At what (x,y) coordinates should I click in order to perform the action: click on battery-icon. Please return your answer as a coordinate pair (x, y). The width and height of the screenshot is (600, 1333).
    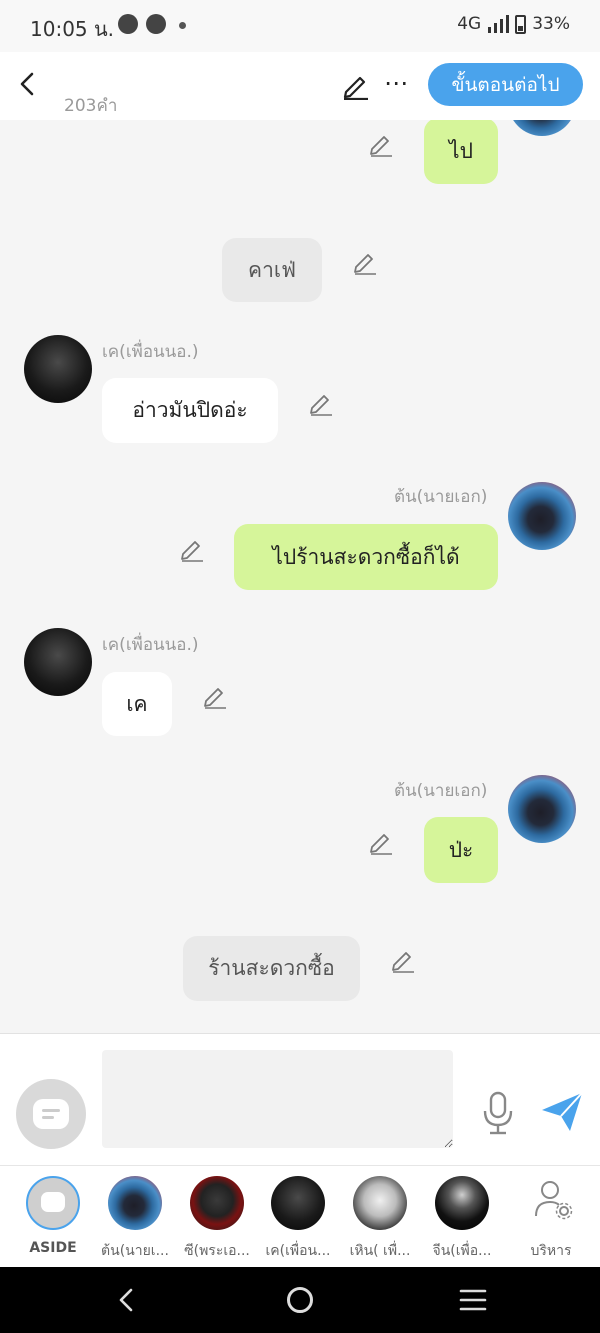
    Looking at the image, I should click on (521, 24).